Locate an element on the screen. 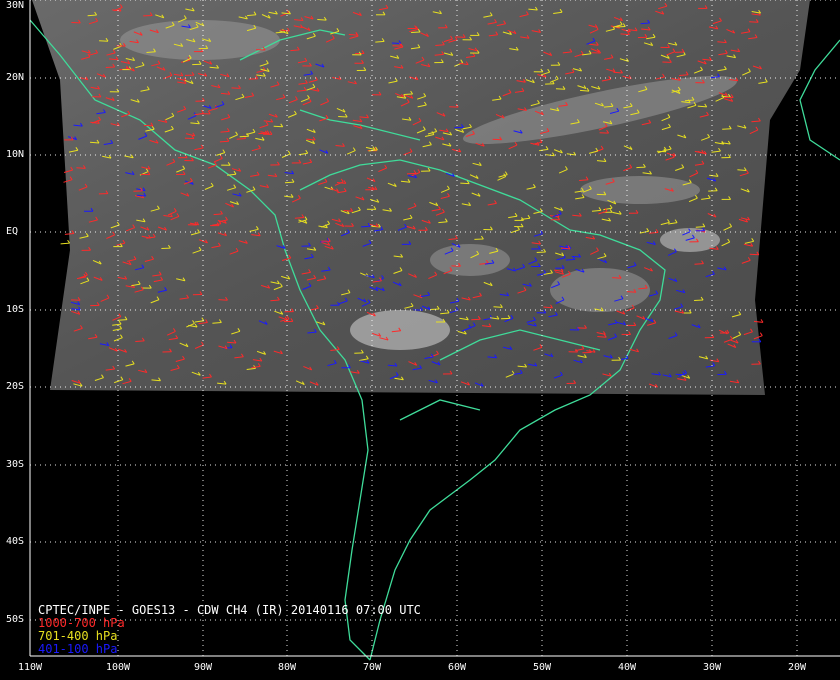  lon-label: 80W is located at coordinates (287, 667).